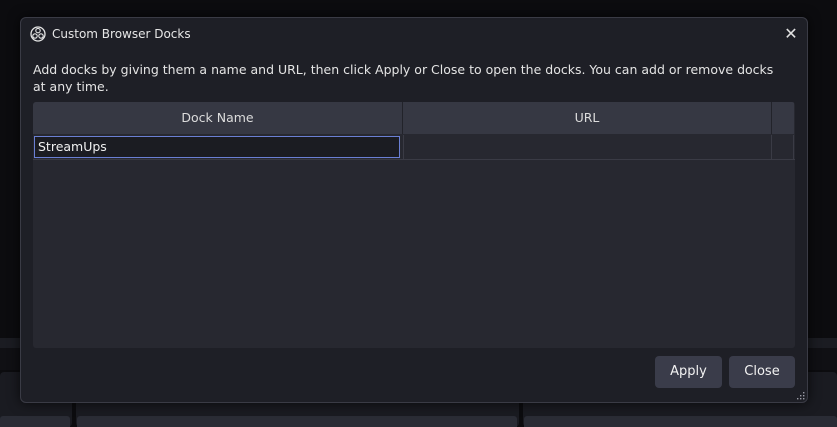 The width and height of the screenshot is (837, 427). Describe the element at coordinates (791, 34) in the screenshot. I see `close-icon: ✕` at that location.